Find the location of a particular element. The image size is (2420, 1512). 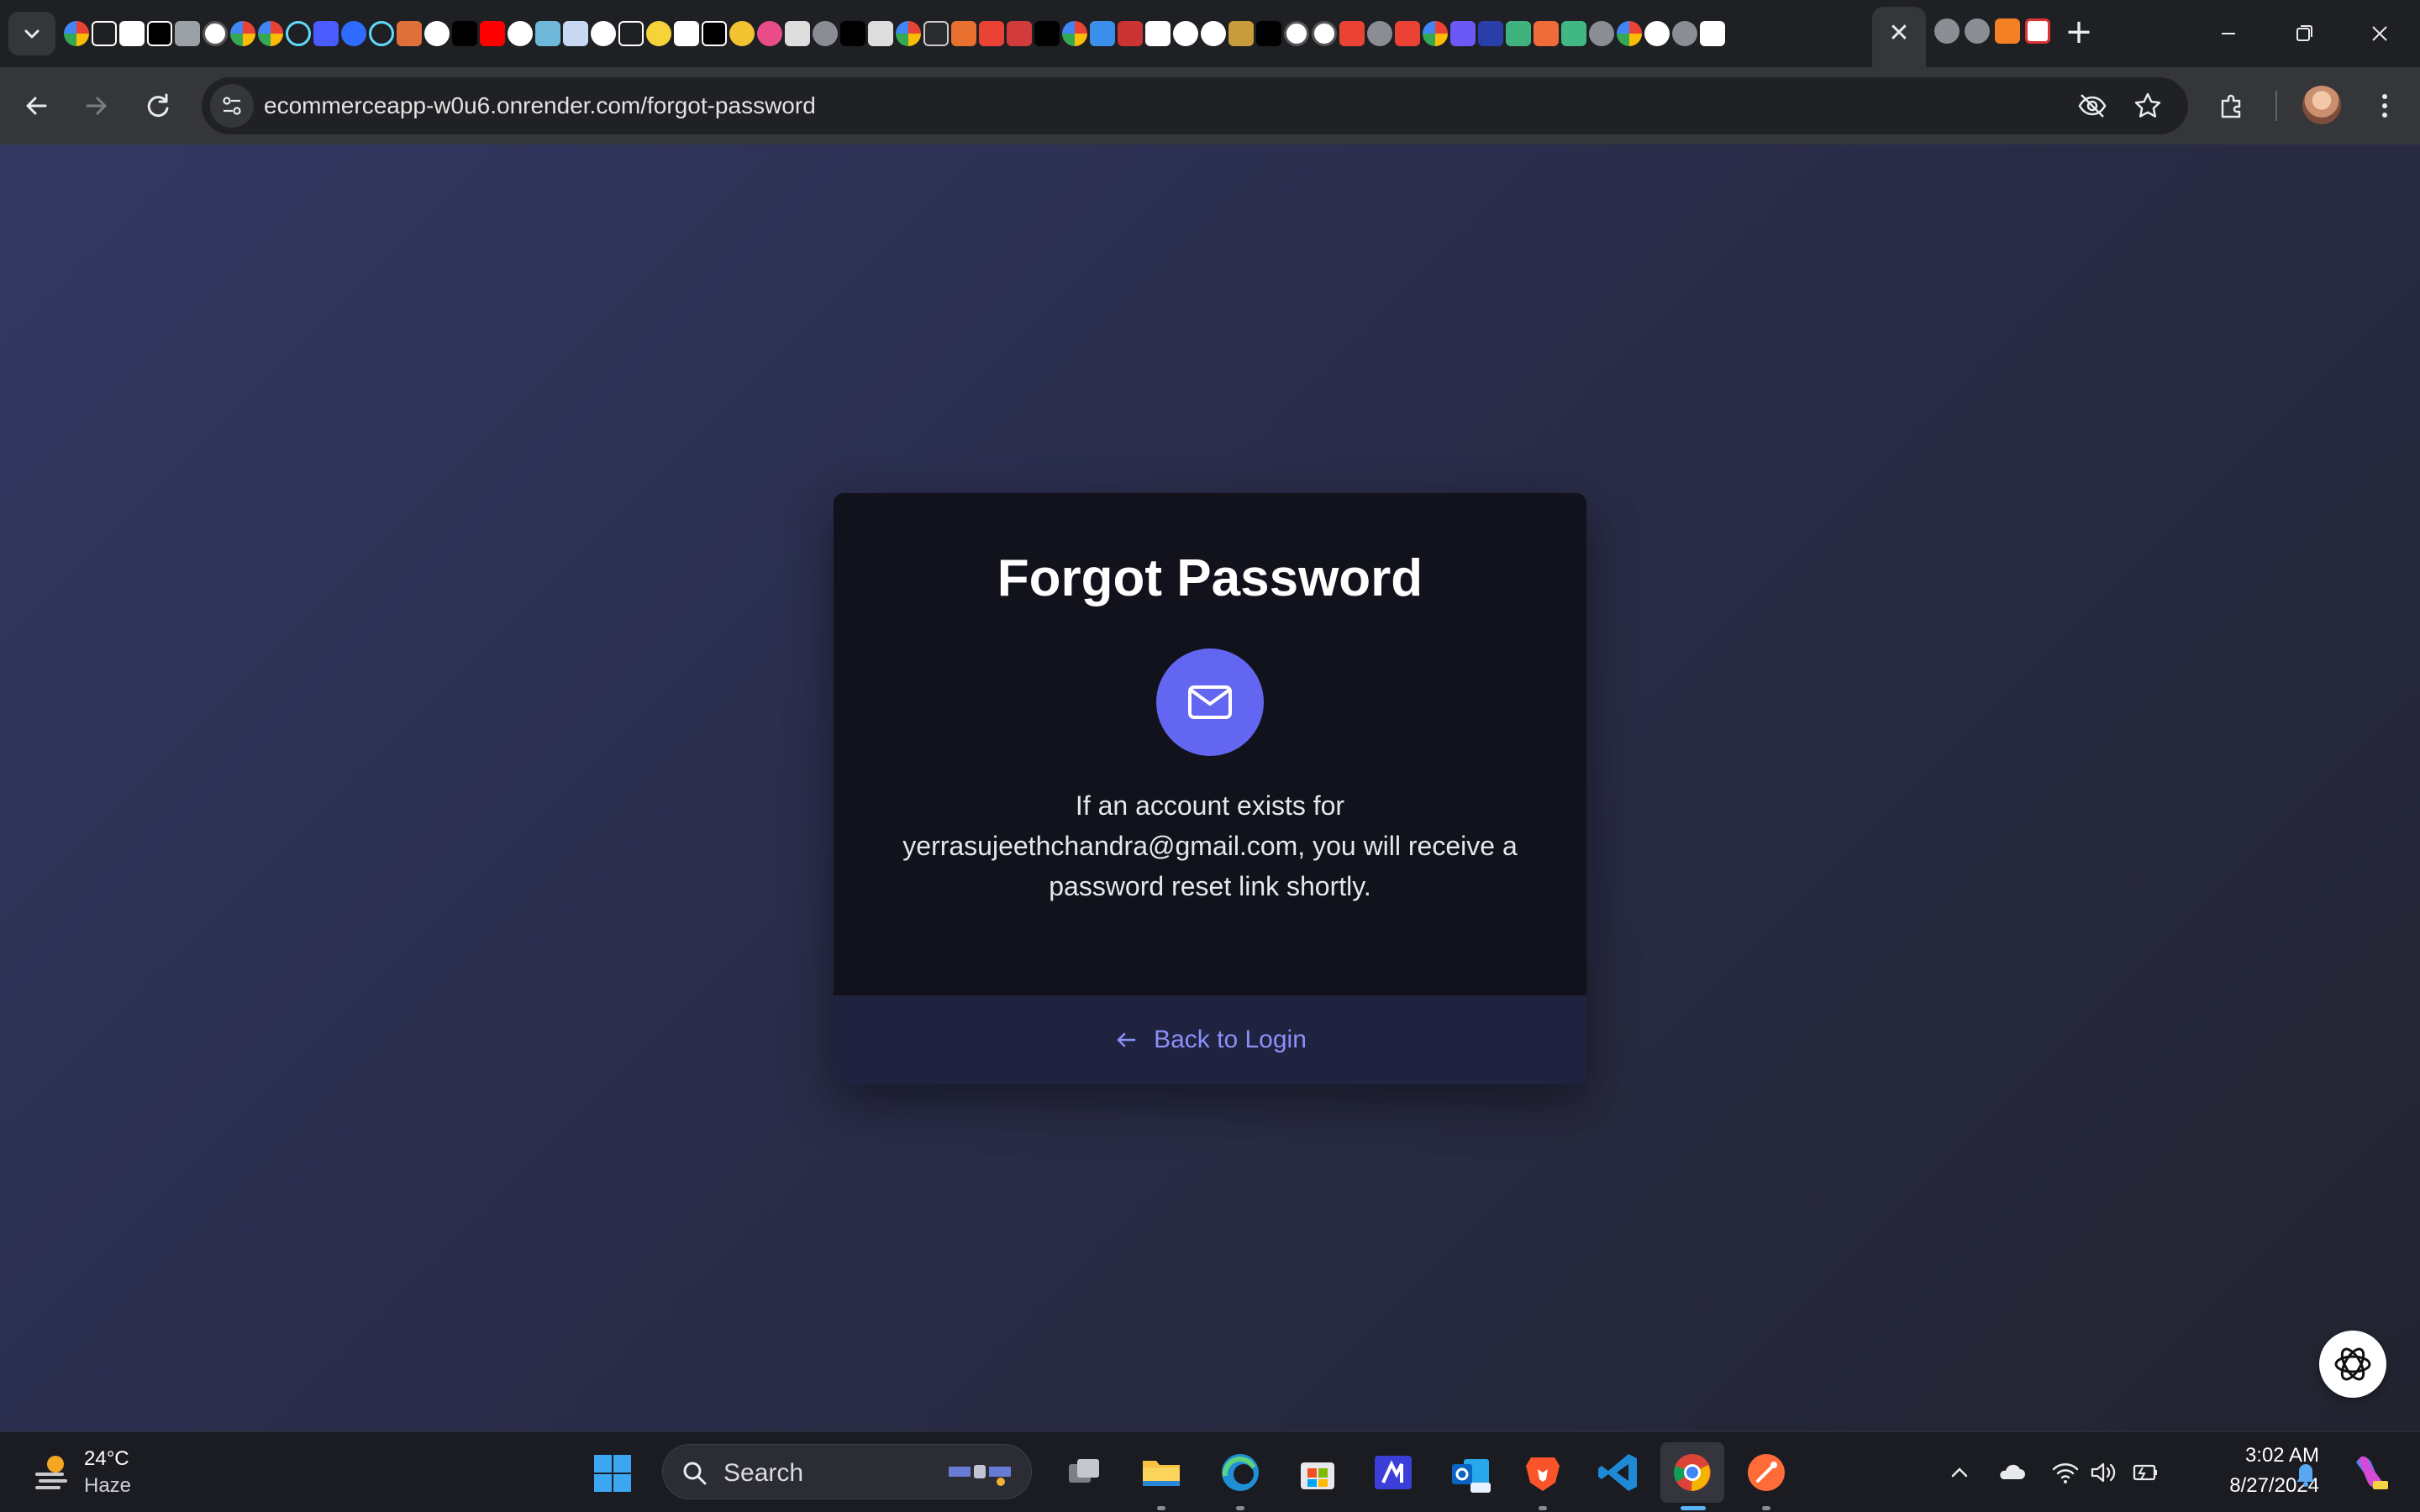

js-favicon is located at coordinates (575, 33).